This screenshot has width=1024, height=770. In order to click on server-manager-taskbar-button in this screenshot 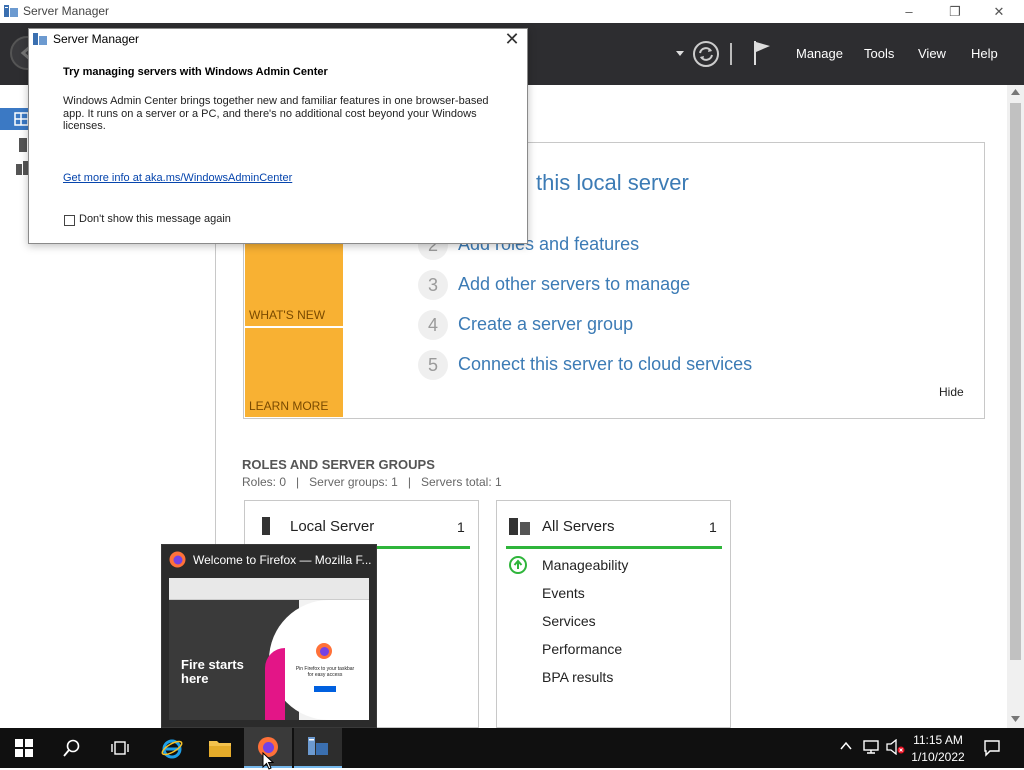, I will do `click(318, 748)`.